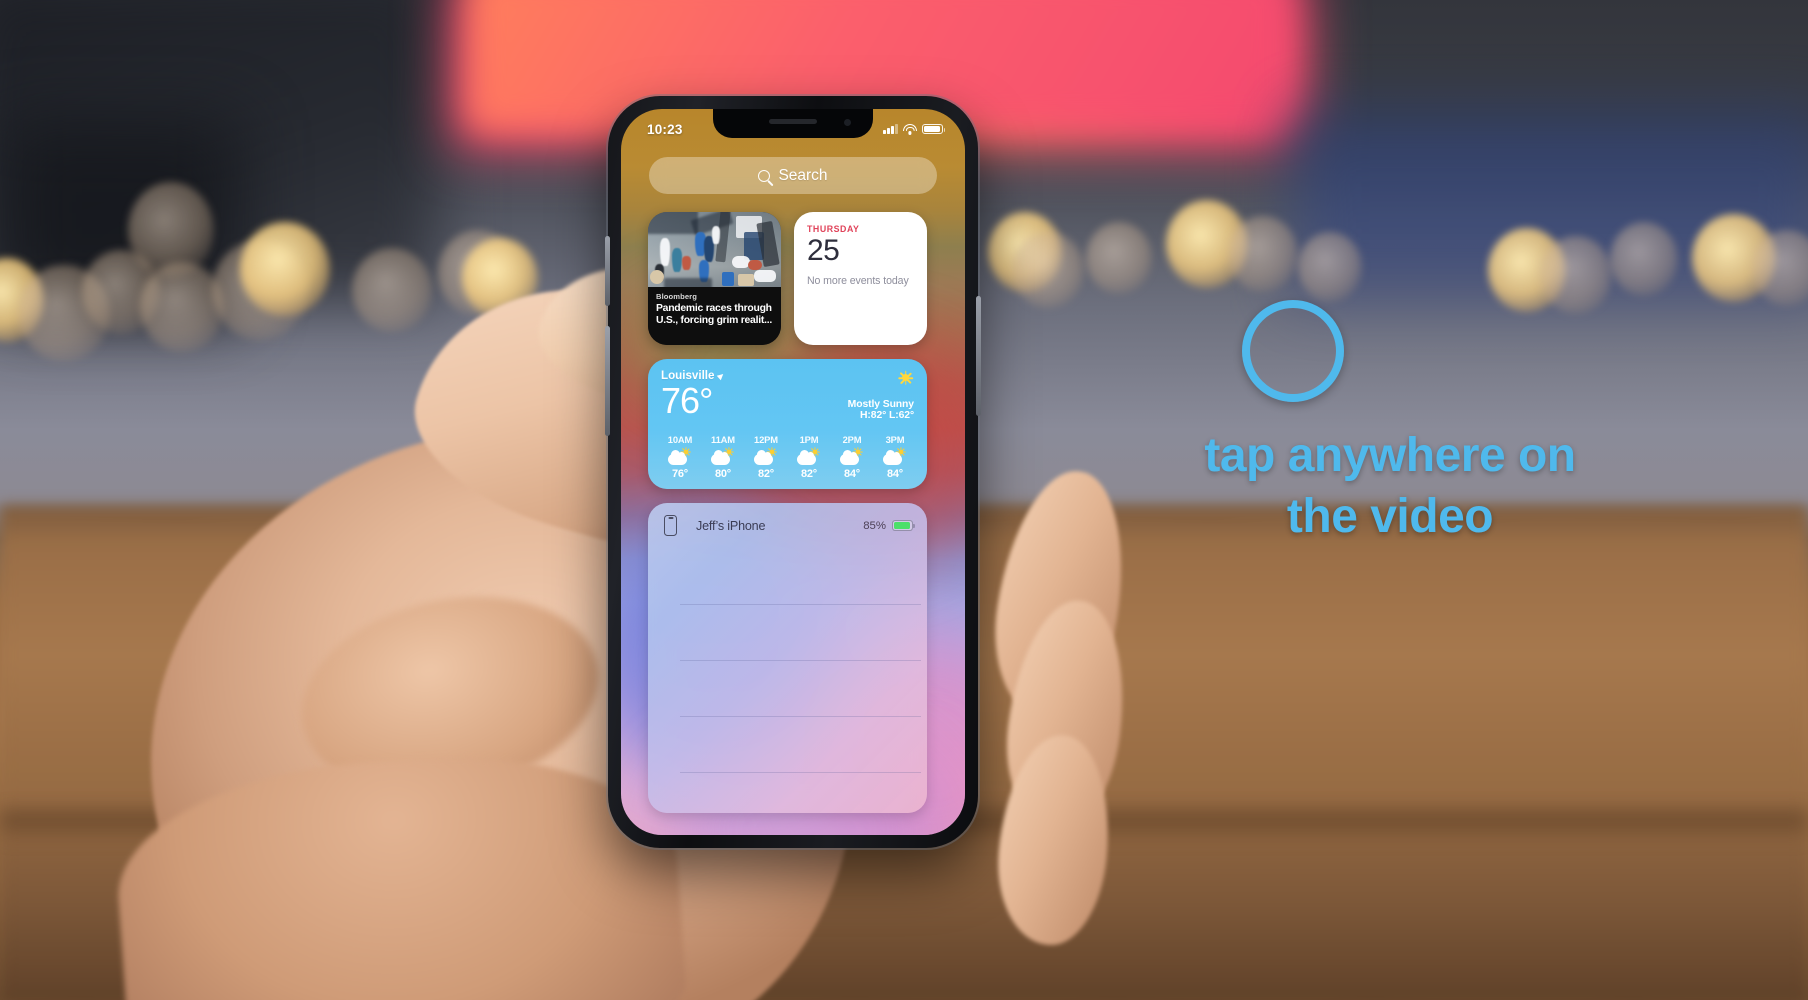 This screenshot has width=1808, height=1000. Describe the element at coordinates (823, 250) in the screenshot. I see `calendar-date: 25` at that location.